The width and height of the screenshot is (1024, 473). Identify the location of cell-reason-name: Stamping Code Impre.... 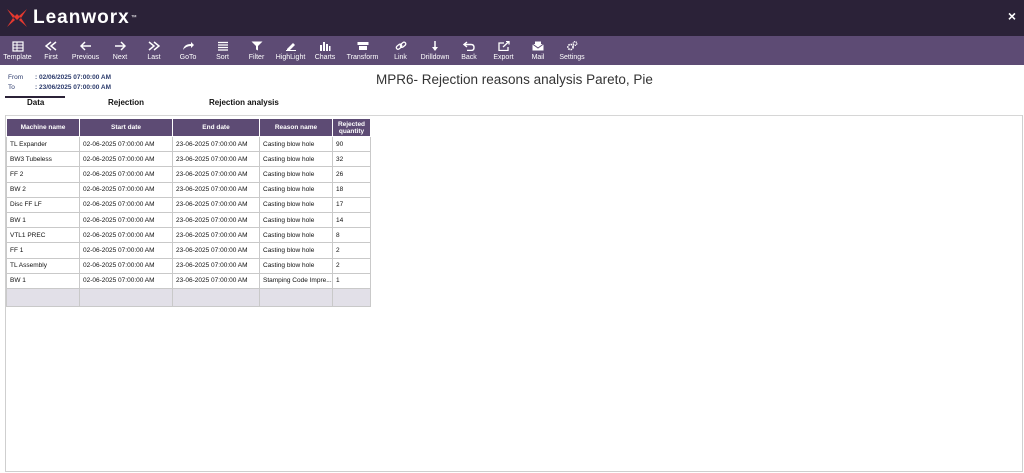
(296, 280).